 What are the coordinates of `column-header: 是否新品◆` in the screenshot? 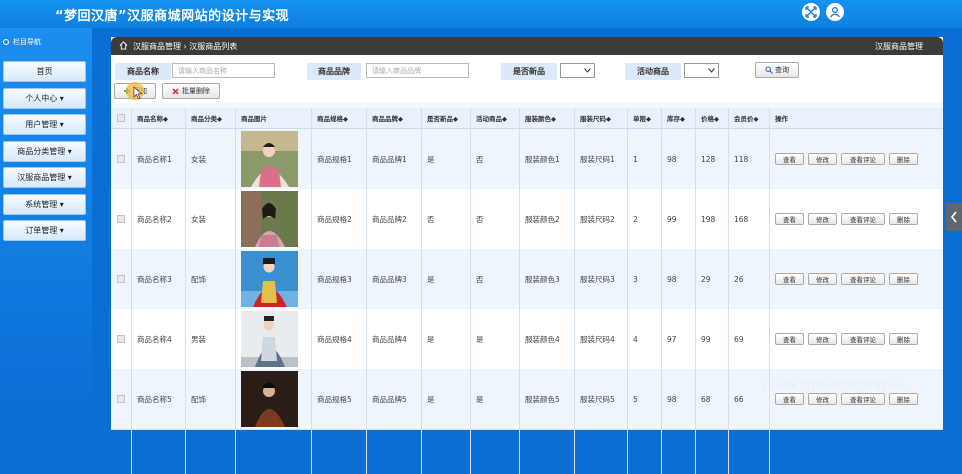 It's located at (440, 118).